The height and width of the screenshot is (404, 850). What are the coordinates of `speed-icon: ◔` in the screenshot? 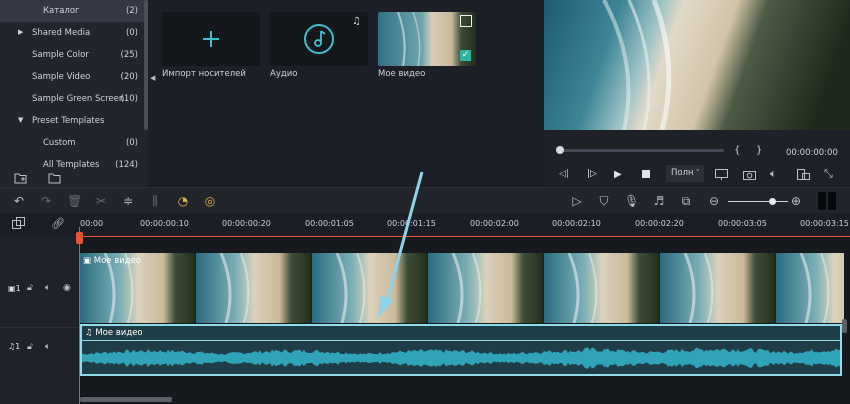 It's located at (183, 201).